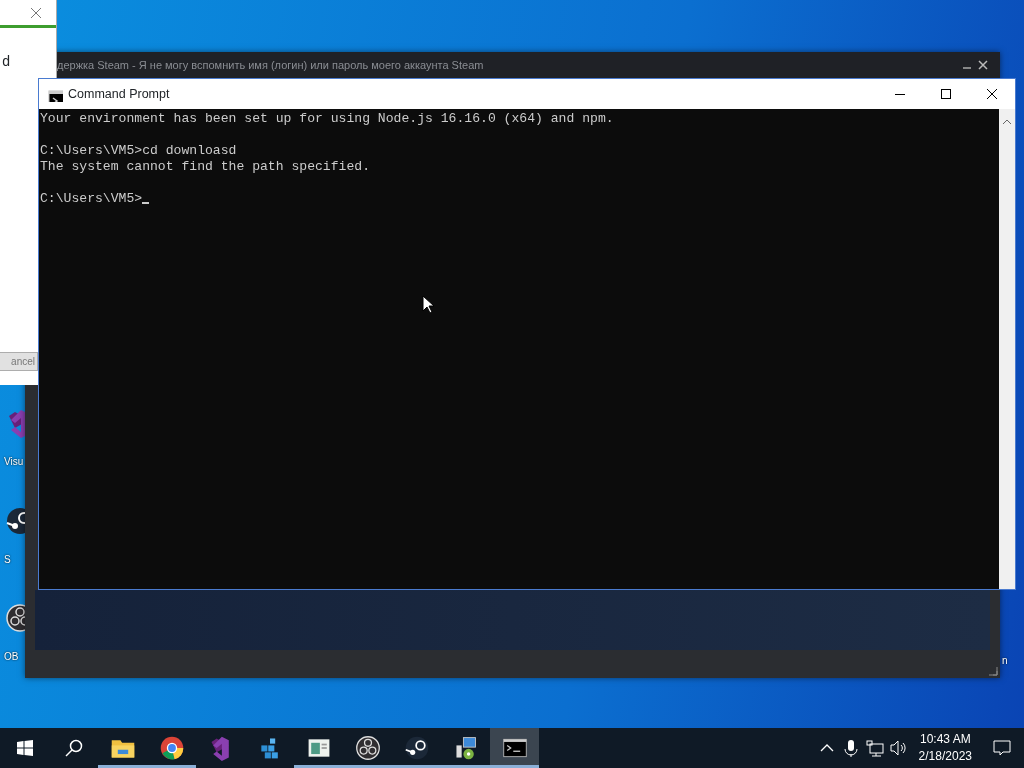  I want to click on notification-icon, so click(1002, 748).